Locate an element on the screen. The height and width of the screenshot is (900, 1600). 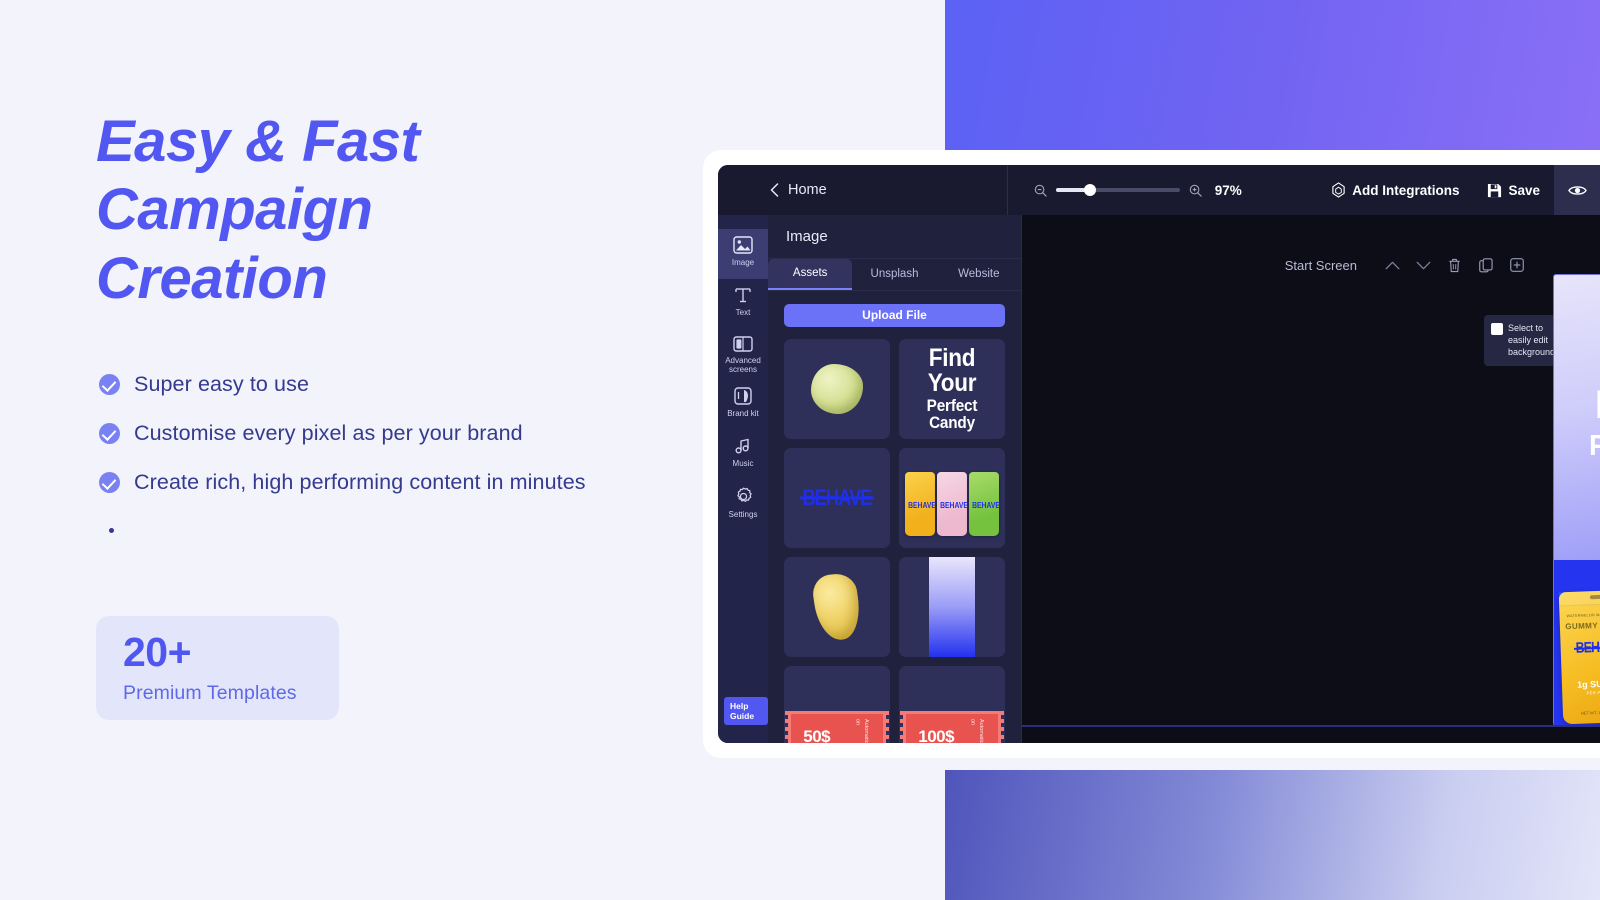
asset-gummy-blob is located at coordinates (837, 388).